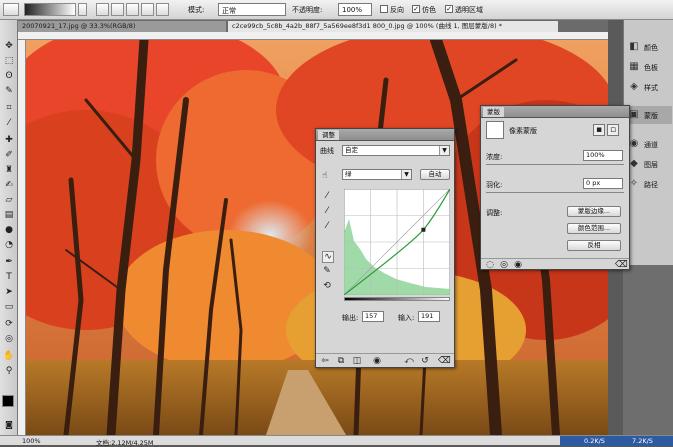 This screenshot has width=673, height=447. I want to click on blur-tool-icon: ●, so click(9, 230).